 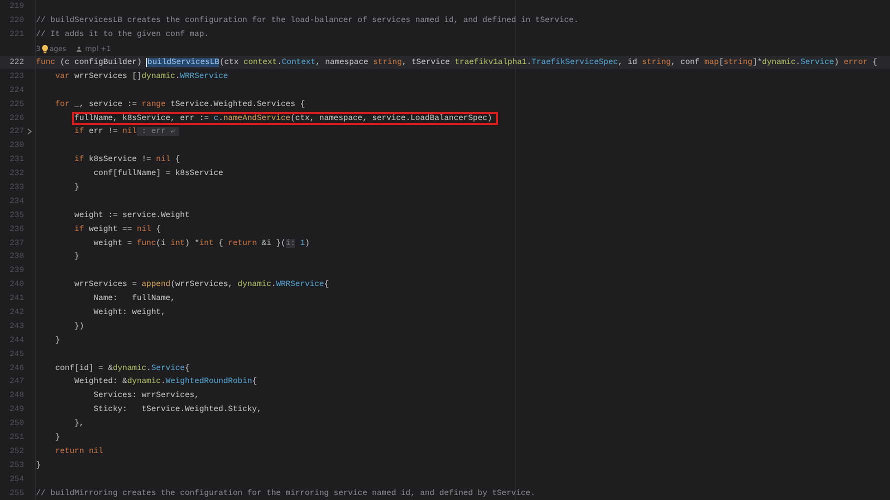 I want to click on line-number: 222, so click(x=16, y=62).